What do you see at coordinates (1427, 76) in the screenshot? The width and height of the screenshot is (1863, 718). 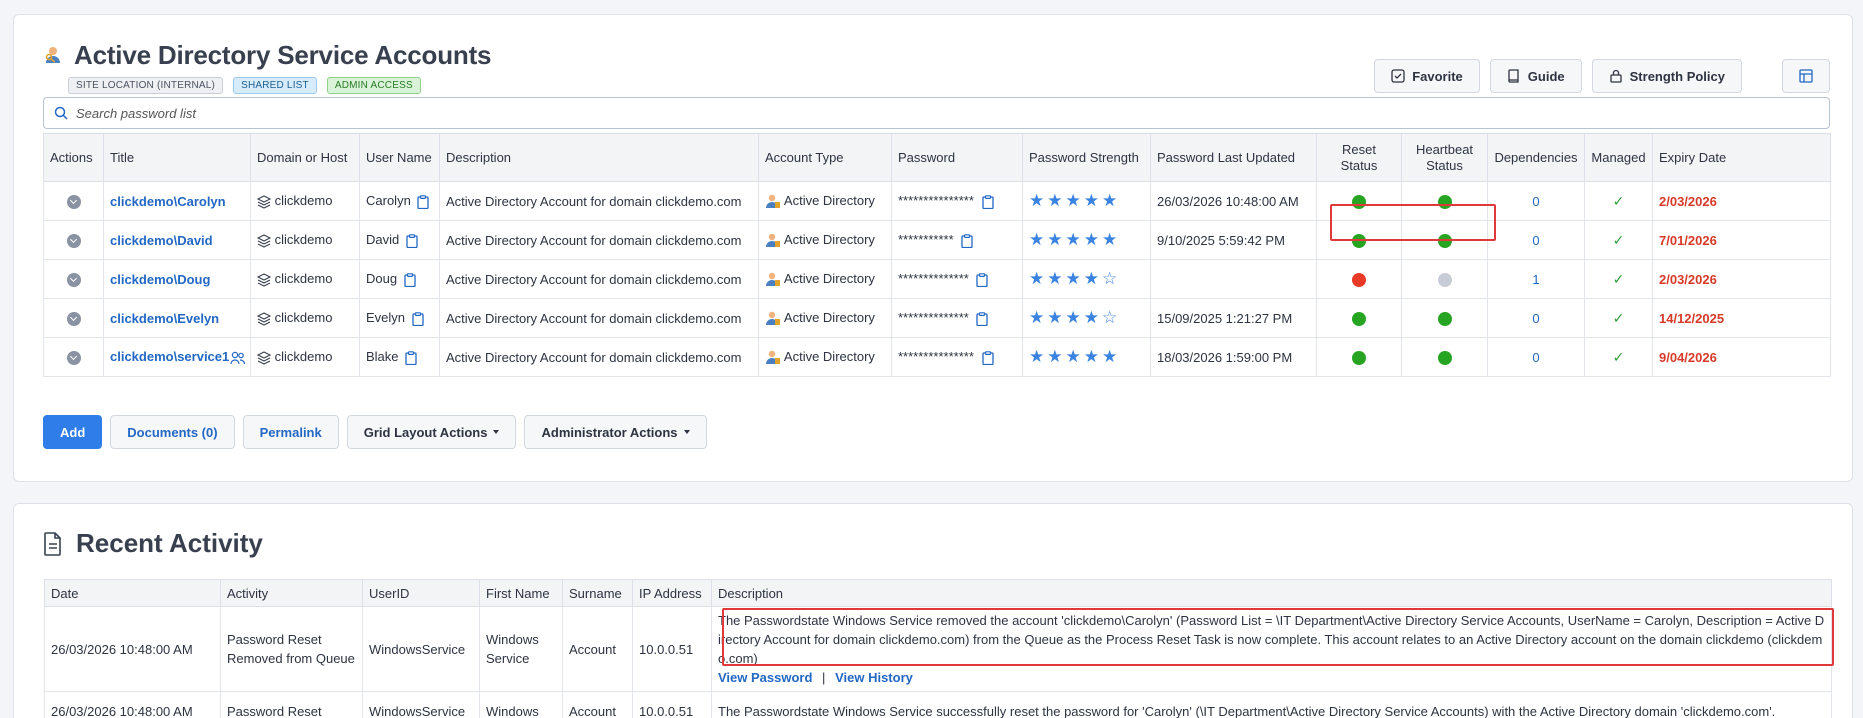 I see `favorite-button: Favorite` at bounding box center [1427, 76].